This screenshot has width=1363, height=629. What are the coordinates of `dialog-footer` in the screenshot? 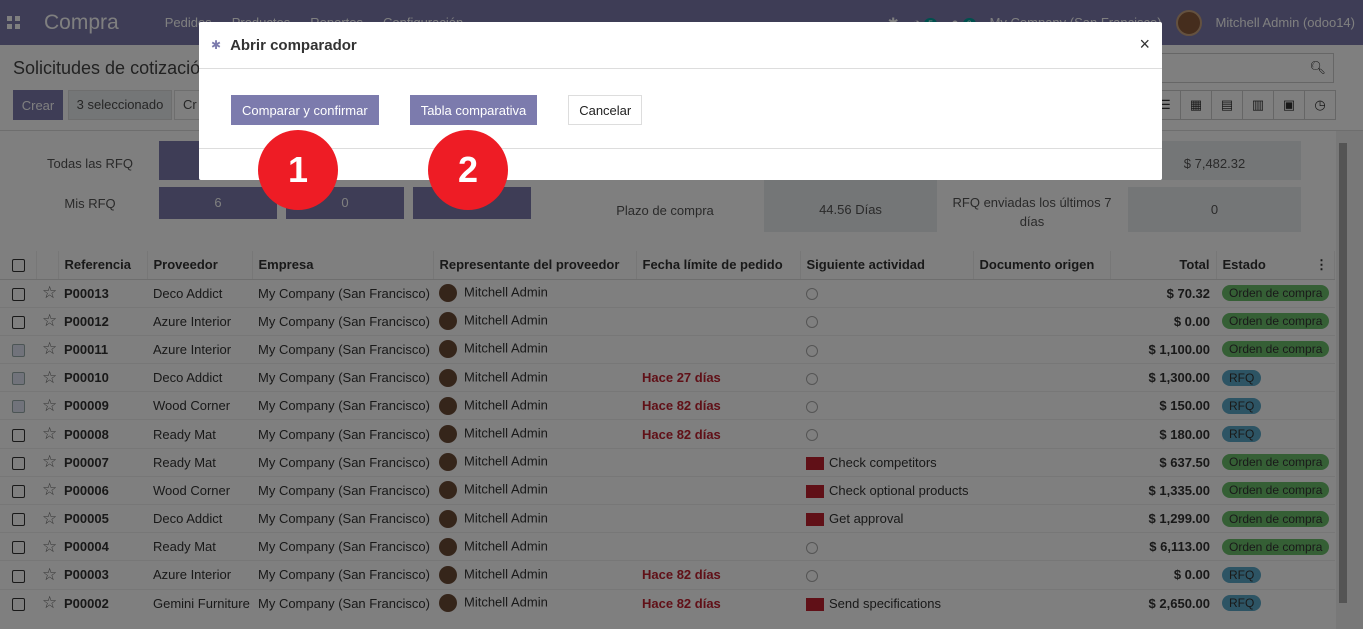 It's located at (680, 148).